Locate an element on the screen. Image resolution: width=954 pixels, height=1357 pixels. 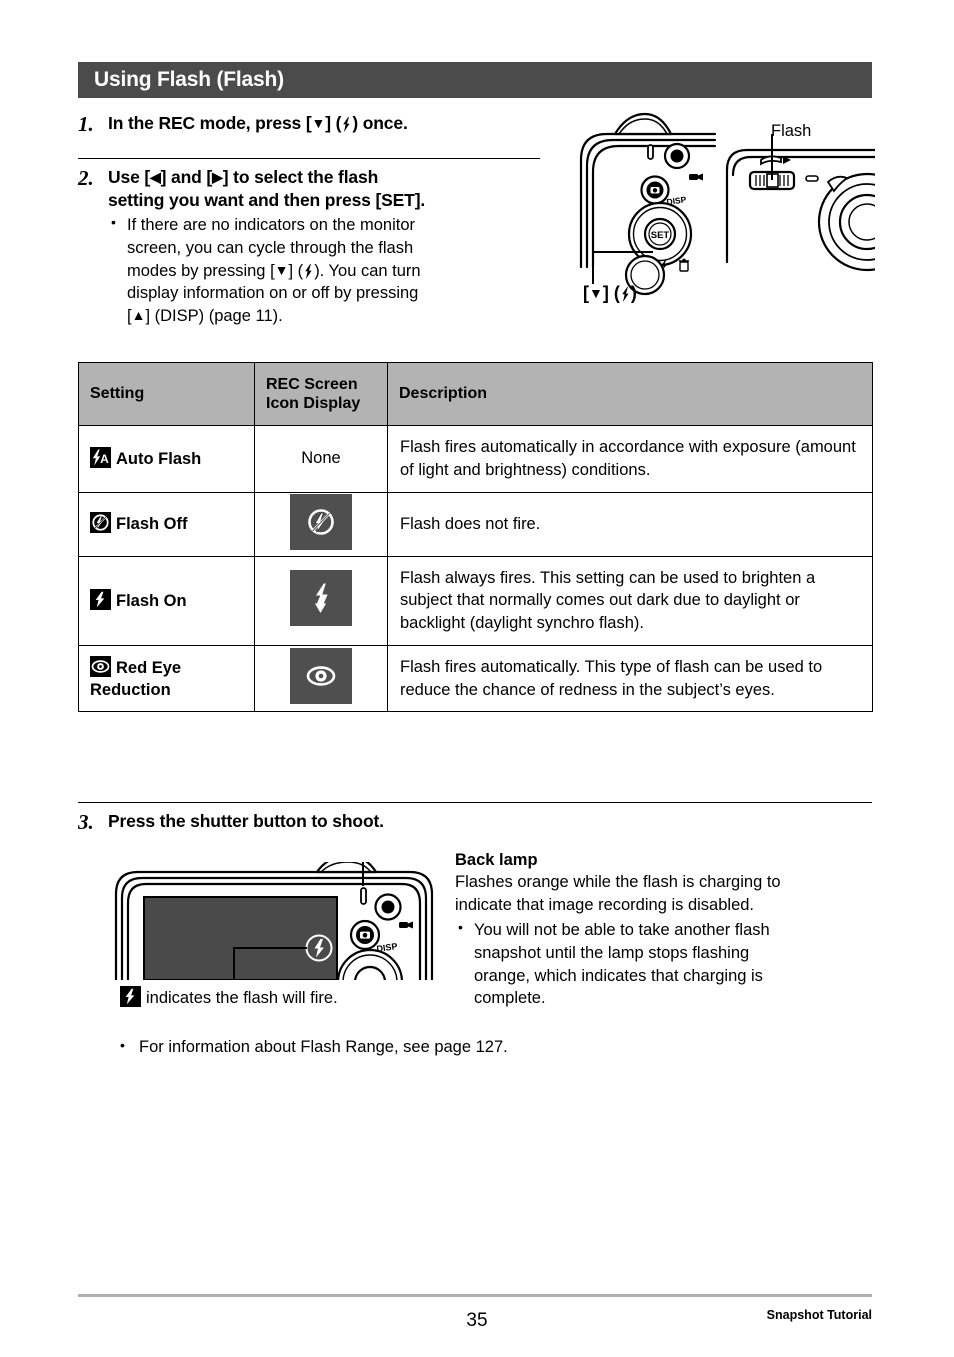
bl-bullet-line2: snapshot until the lamp stops flashing is located at coordinates (612, 952).